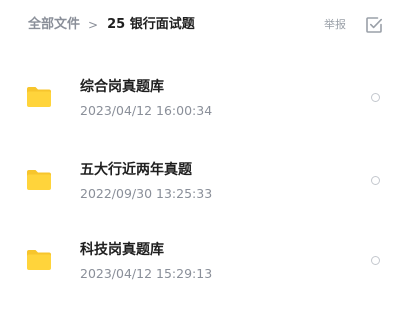  Describe the element at coordinates (136, 170) in the screenshot. I see `file-name: 五大行近两年真题` at that location.